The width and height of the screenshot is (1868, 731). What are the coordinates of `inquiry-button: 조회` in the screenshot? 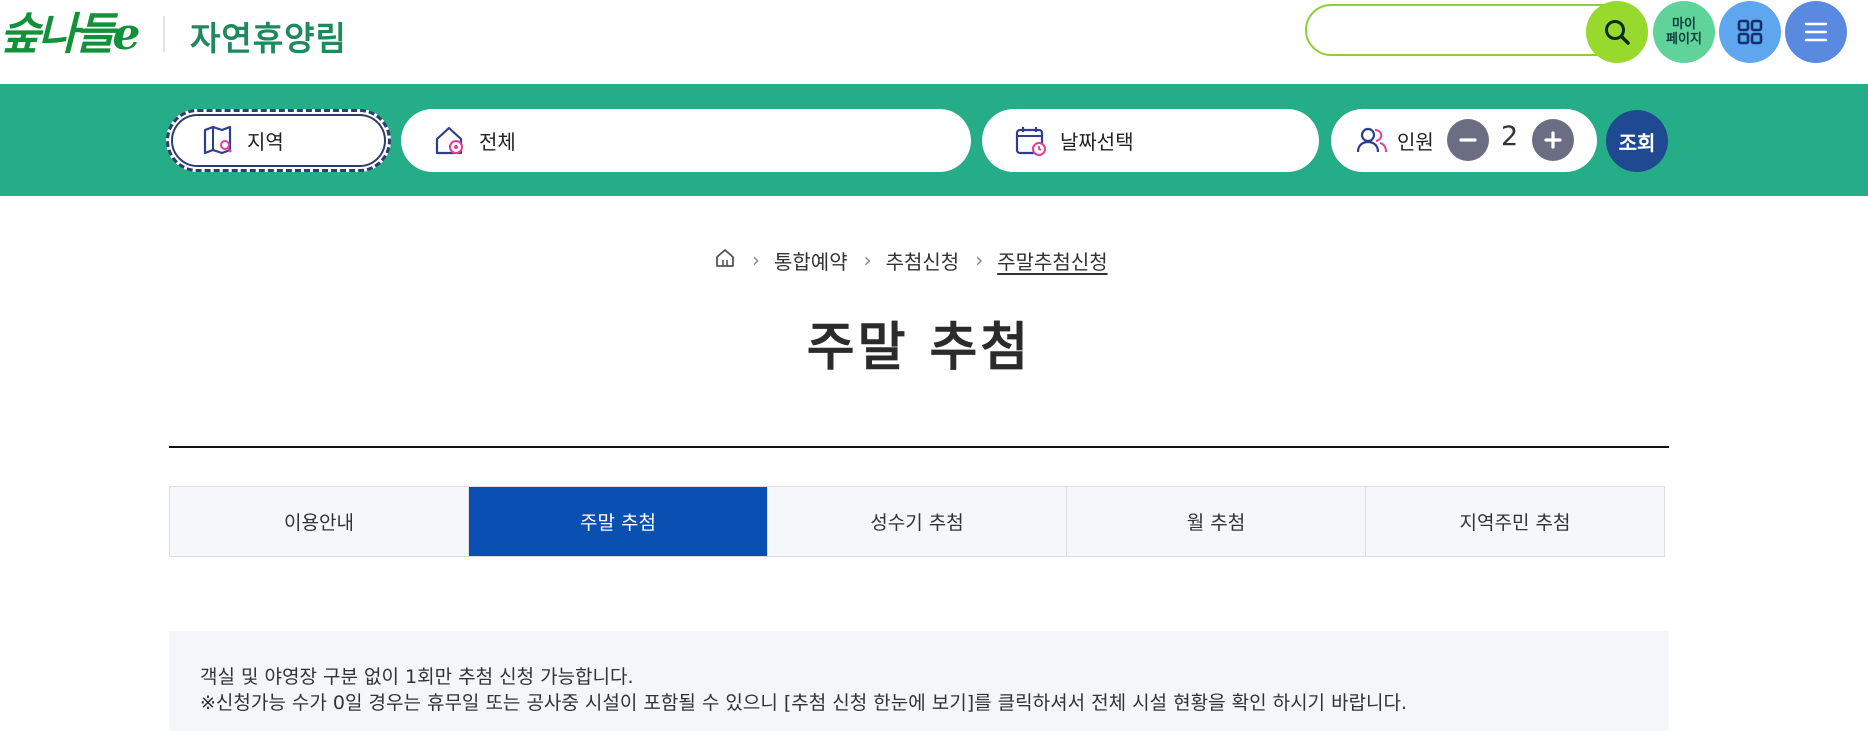 It's located at (1637, 141).